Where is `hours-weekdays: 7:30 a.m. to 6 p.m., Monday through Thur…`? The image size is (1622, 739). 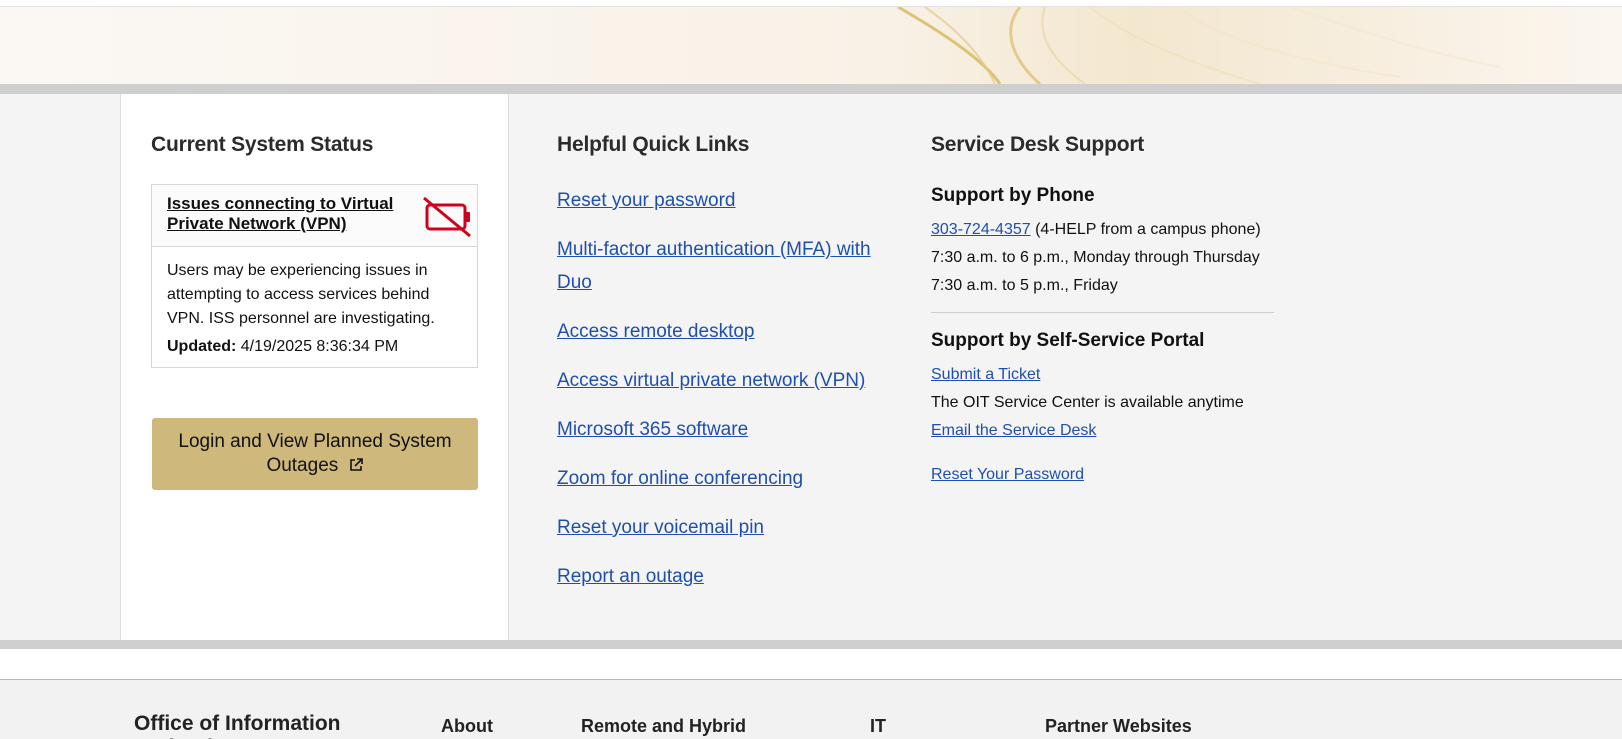 hours-weekdays: 7:30 a.m. to 6 p.m., Monday through Thur… is located at coordinates (1095, 257).